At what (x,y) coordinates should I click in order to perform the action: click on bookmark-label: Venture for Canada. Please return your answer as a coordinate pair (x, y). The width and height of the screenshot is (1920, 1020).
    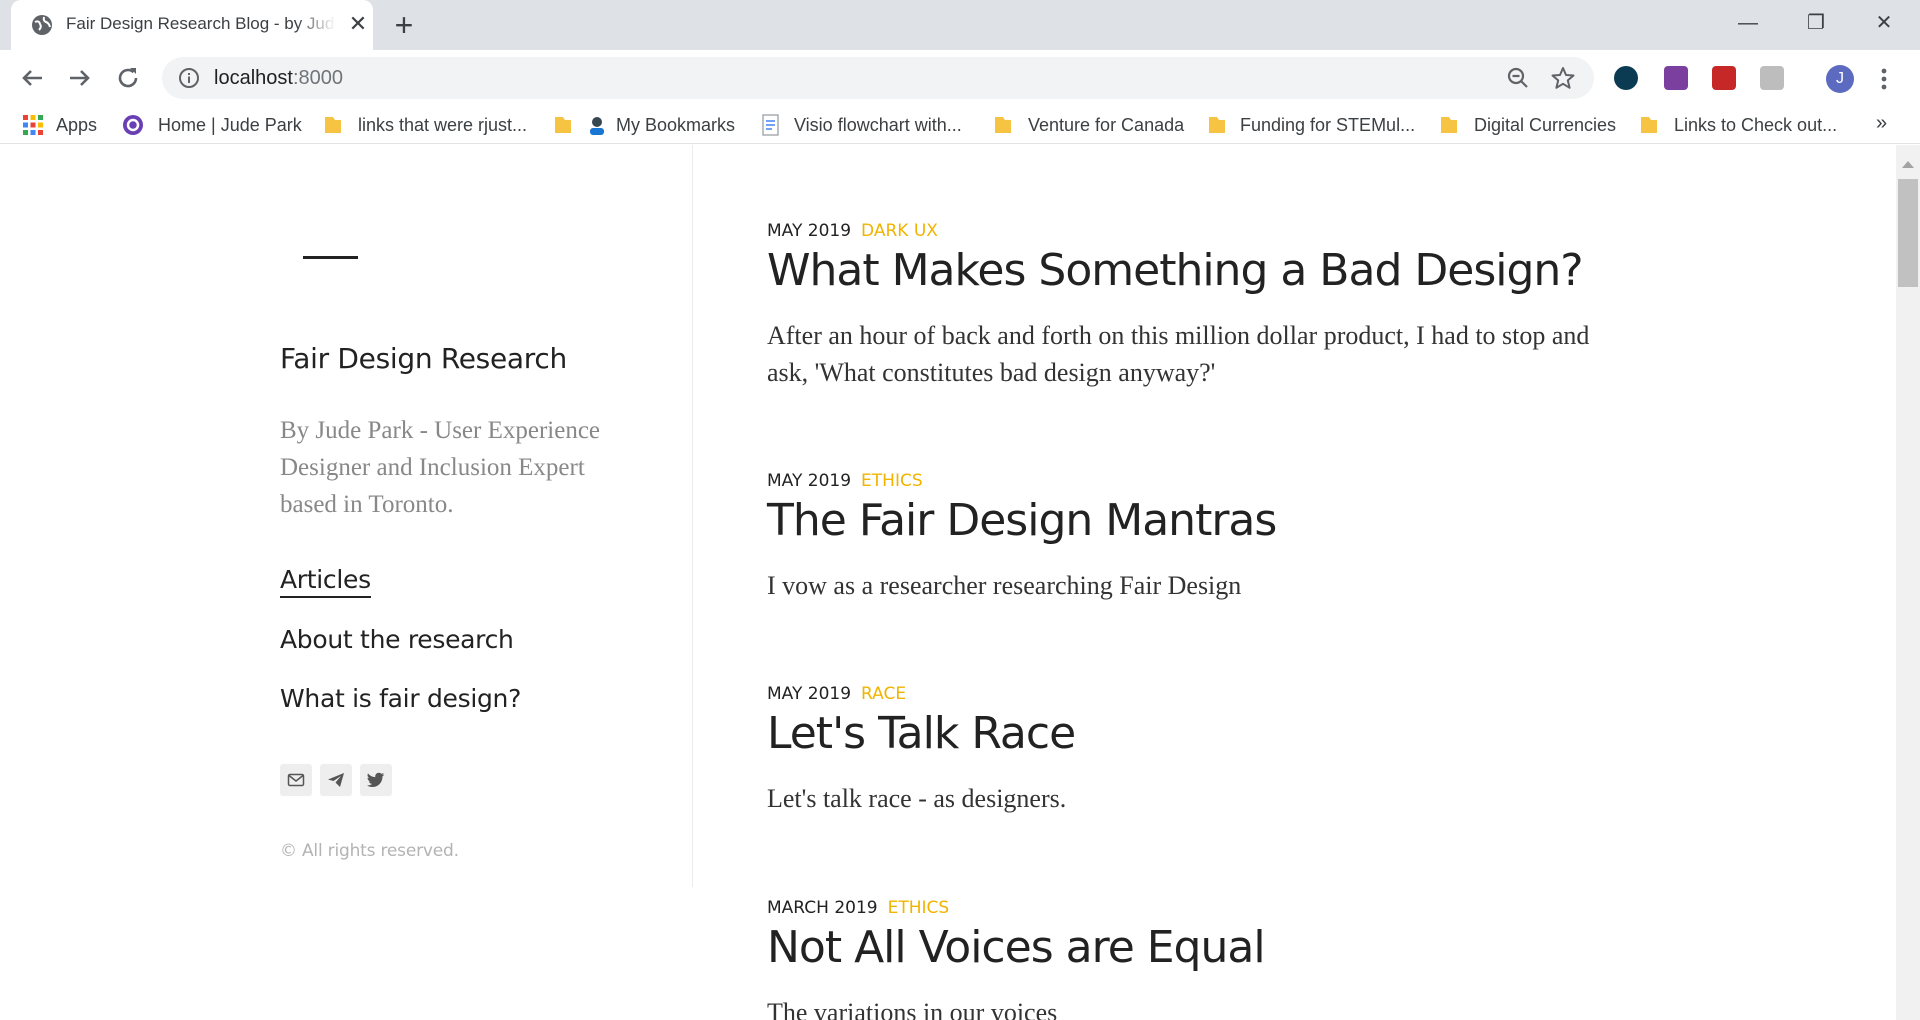
    Looking at the image, I should click on (1106, 125).